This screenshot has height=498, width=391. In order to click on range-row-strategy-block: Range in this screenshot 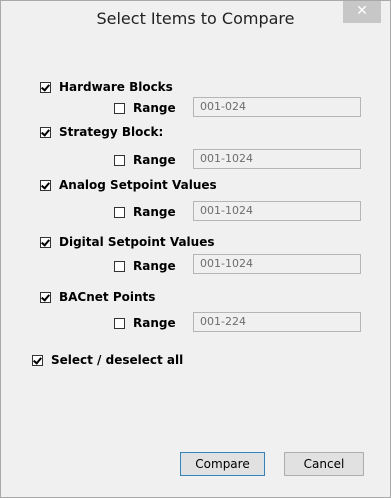, I will do `click(145, 160)`.